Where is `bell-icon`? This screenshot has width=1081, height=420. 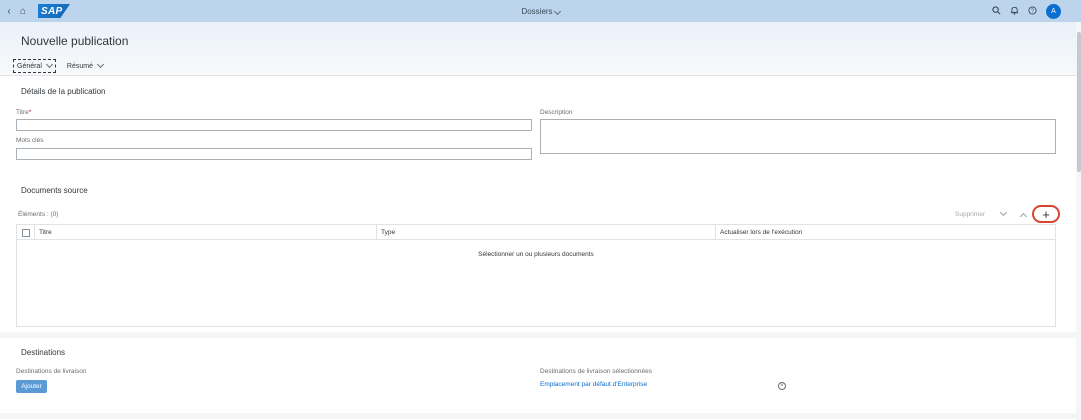 bell-icon is located at coordinates (1014, 11).